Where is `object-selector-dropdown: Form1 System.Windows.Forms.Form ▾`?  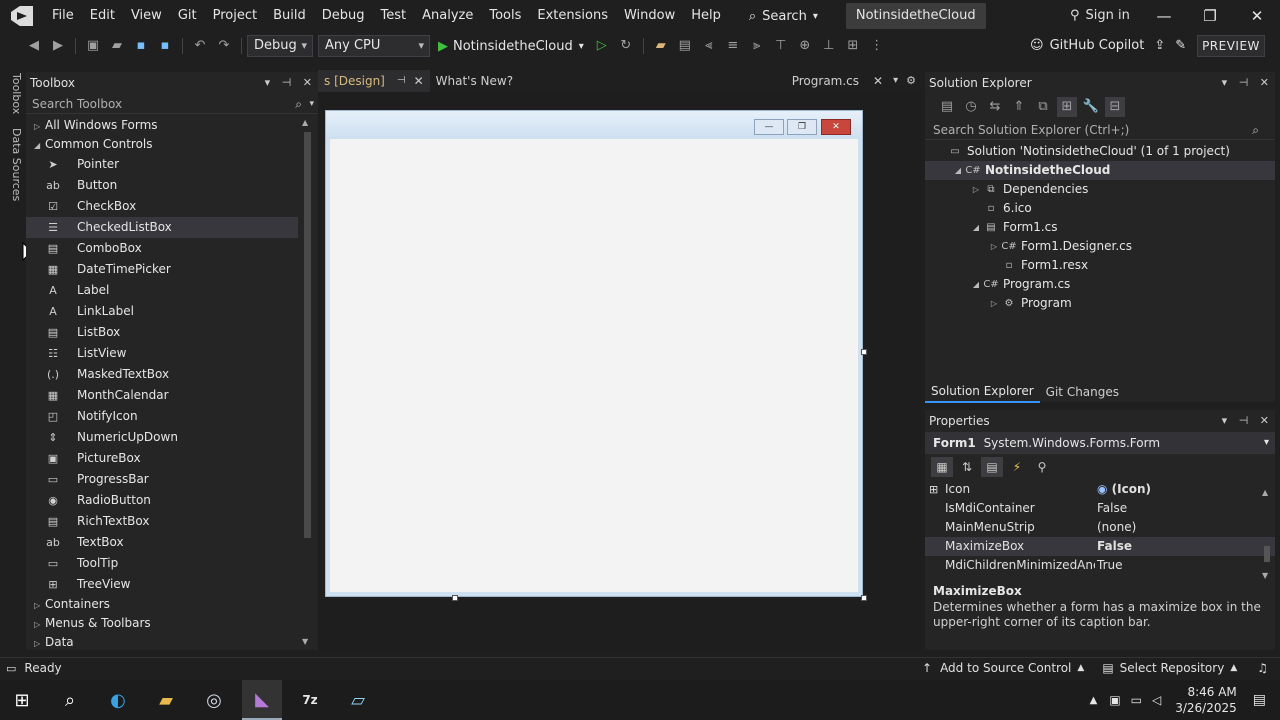 object-selector-dropdown: Form1 System.Windows.Forms.Form ▾ is located at coordinates (1100, 443).